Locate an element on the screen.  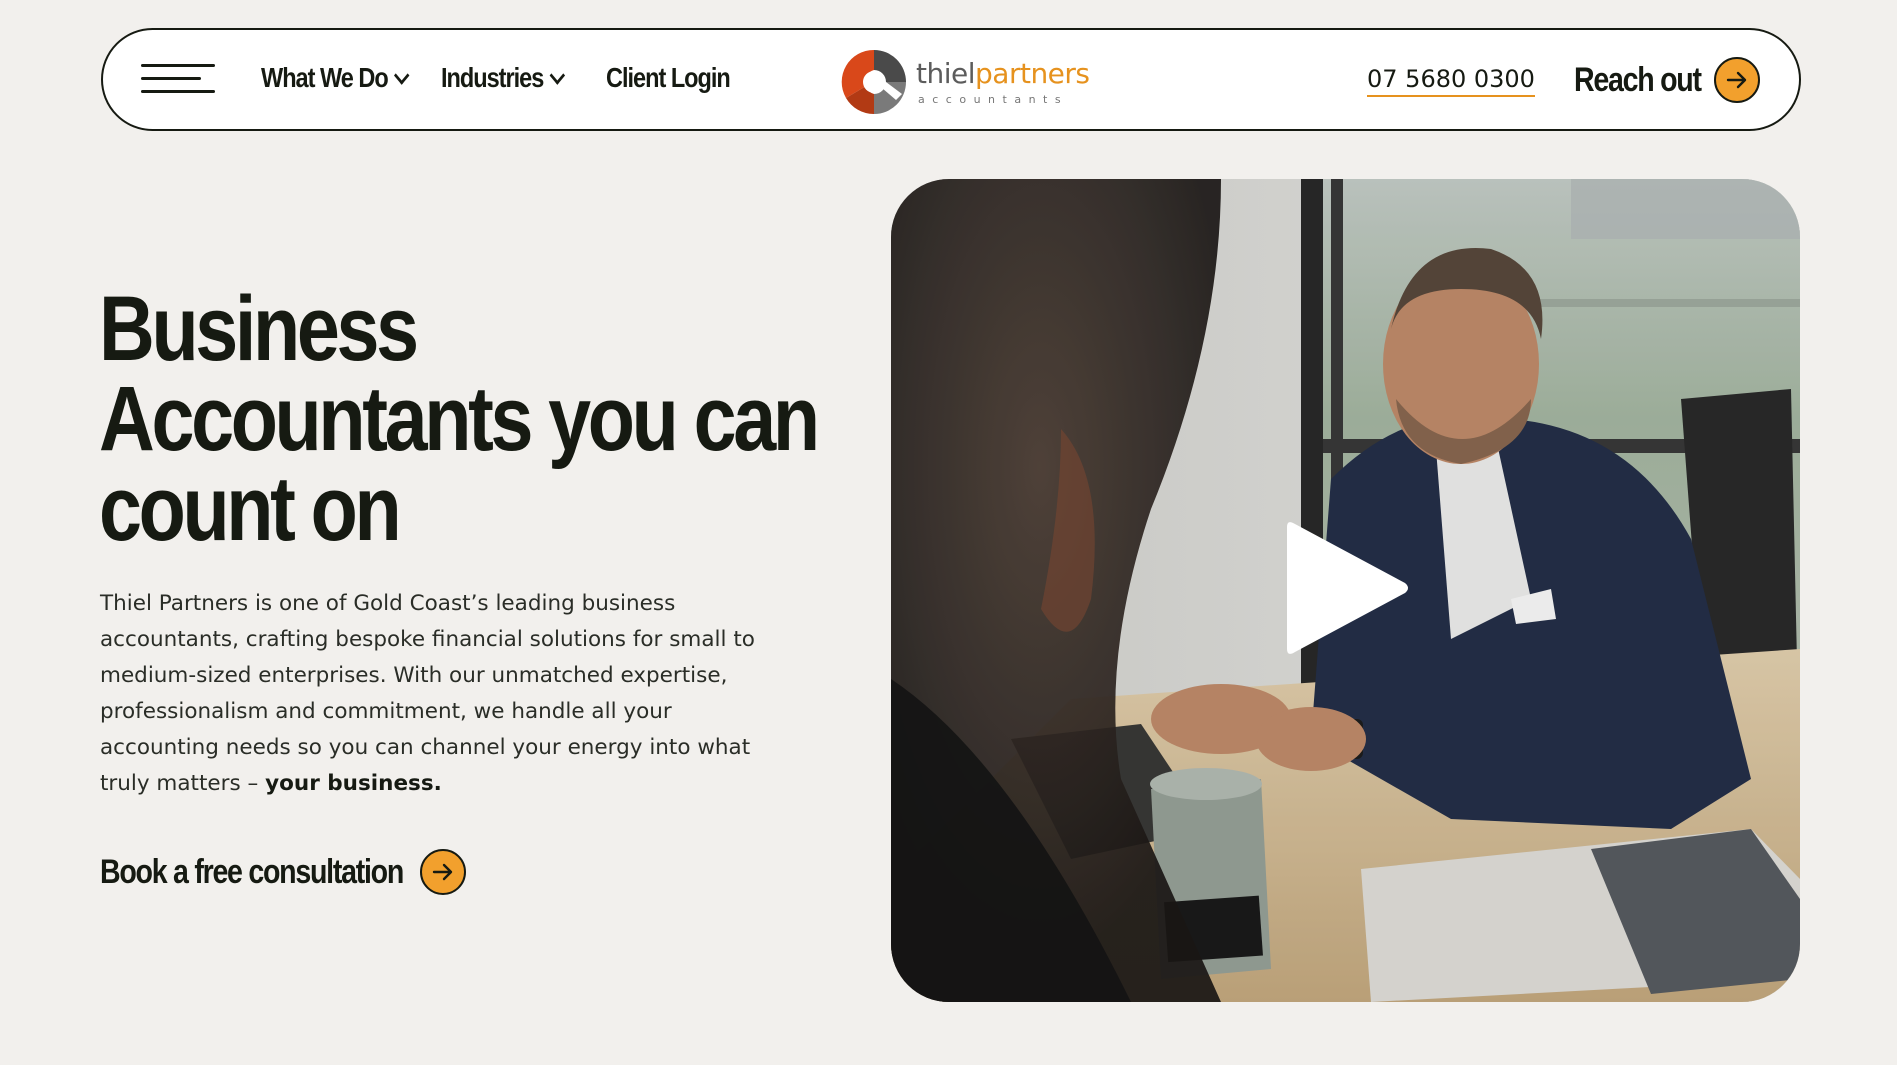
hamburger-menu-icon is located at coordinates (180, 80).